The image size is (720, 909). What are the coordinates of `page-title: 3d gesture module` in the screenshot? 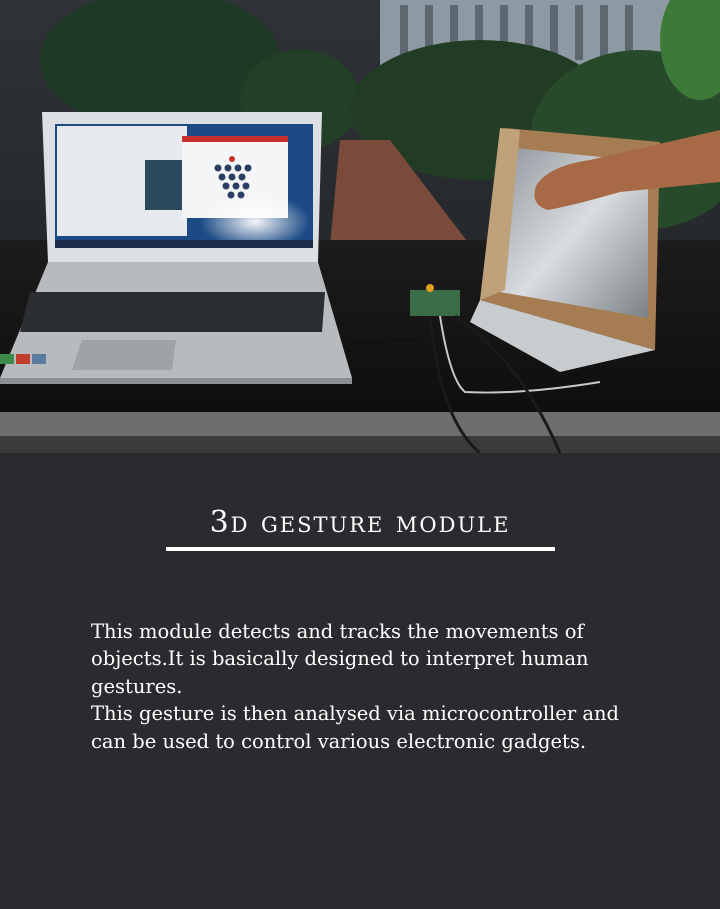 It's located at (360, 522).